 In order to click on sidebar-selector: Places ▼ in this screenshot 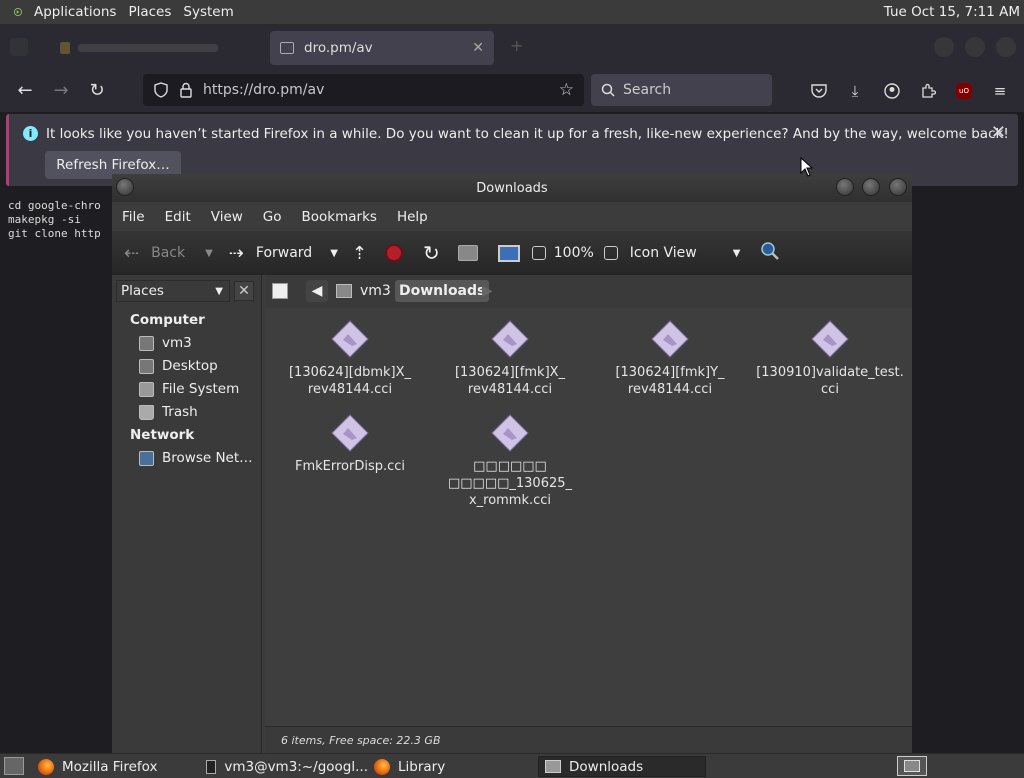, I will do `click(173, 291)`.